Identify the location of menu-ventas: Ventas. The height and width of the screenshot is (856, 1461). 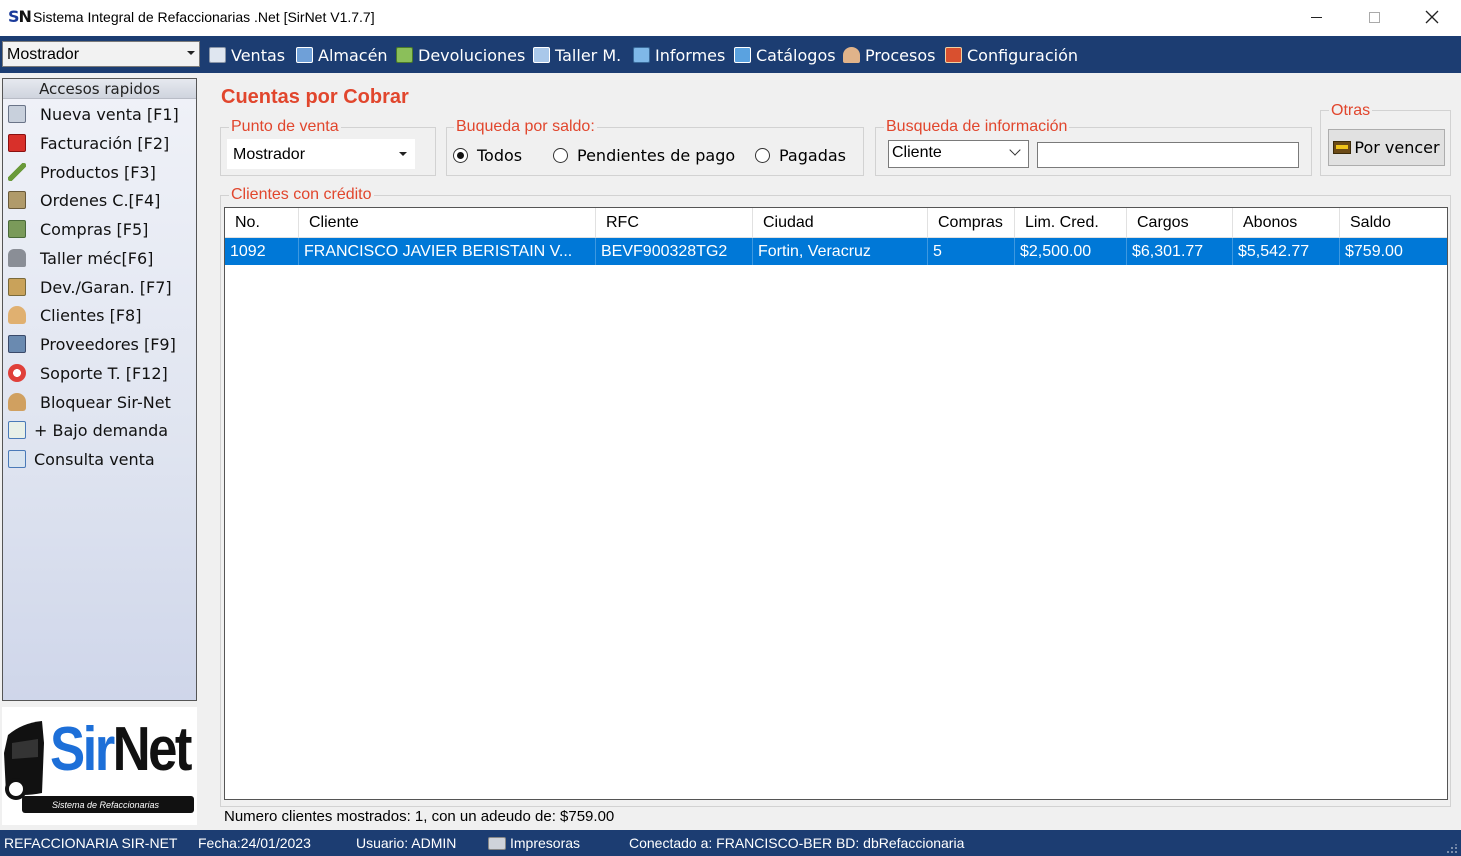
(247, 55).